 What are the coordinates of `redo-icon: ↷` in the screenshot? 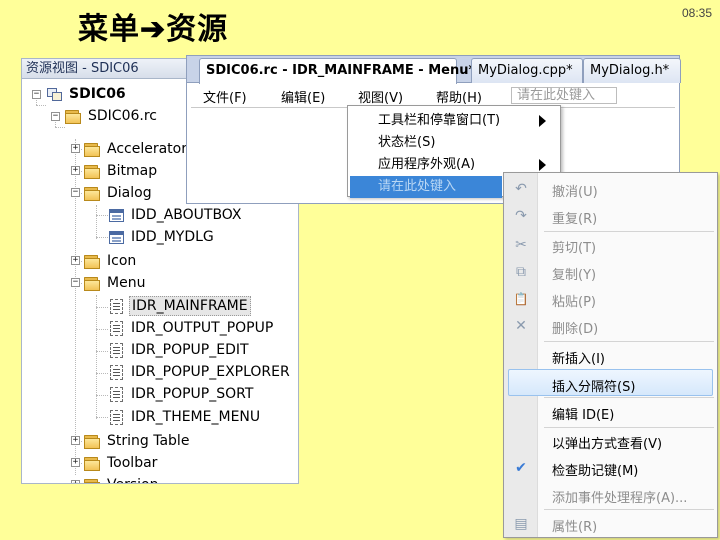 It's located at (521, 216).